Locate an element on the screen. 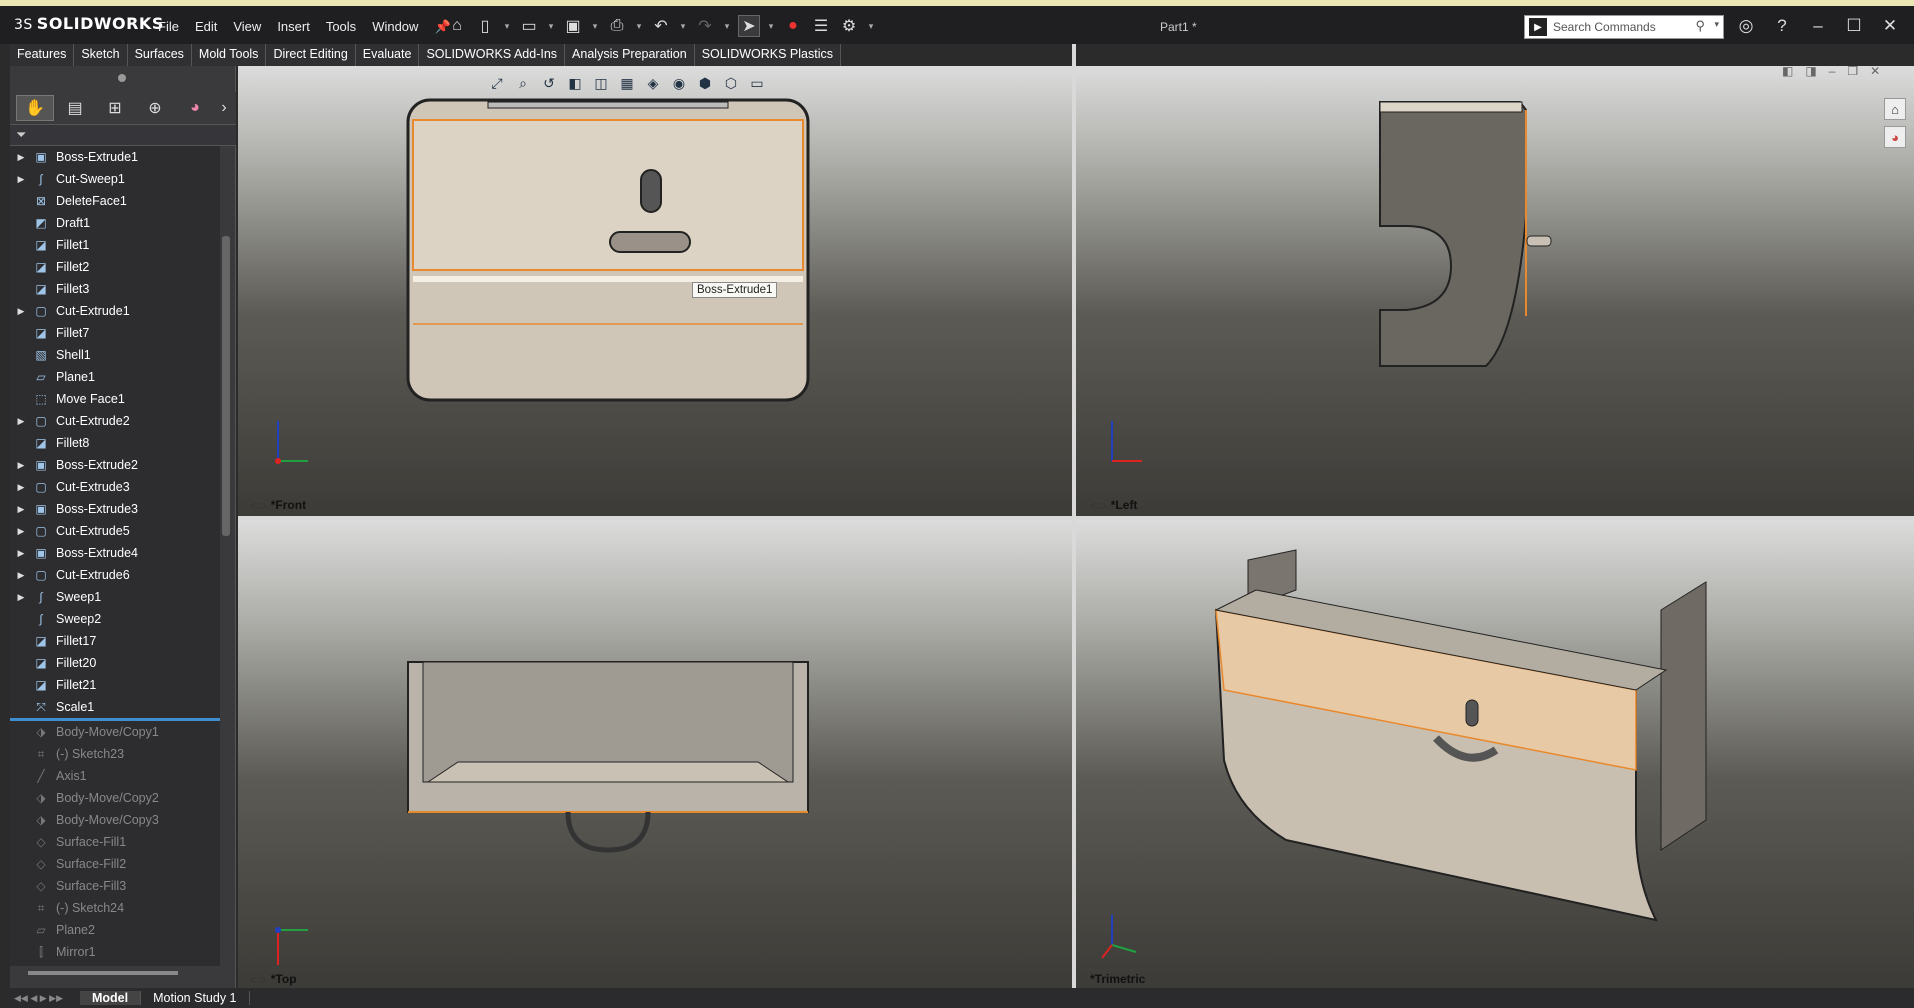  tab-direct-editing: Direct Editing is located at coordinates (311, 55).